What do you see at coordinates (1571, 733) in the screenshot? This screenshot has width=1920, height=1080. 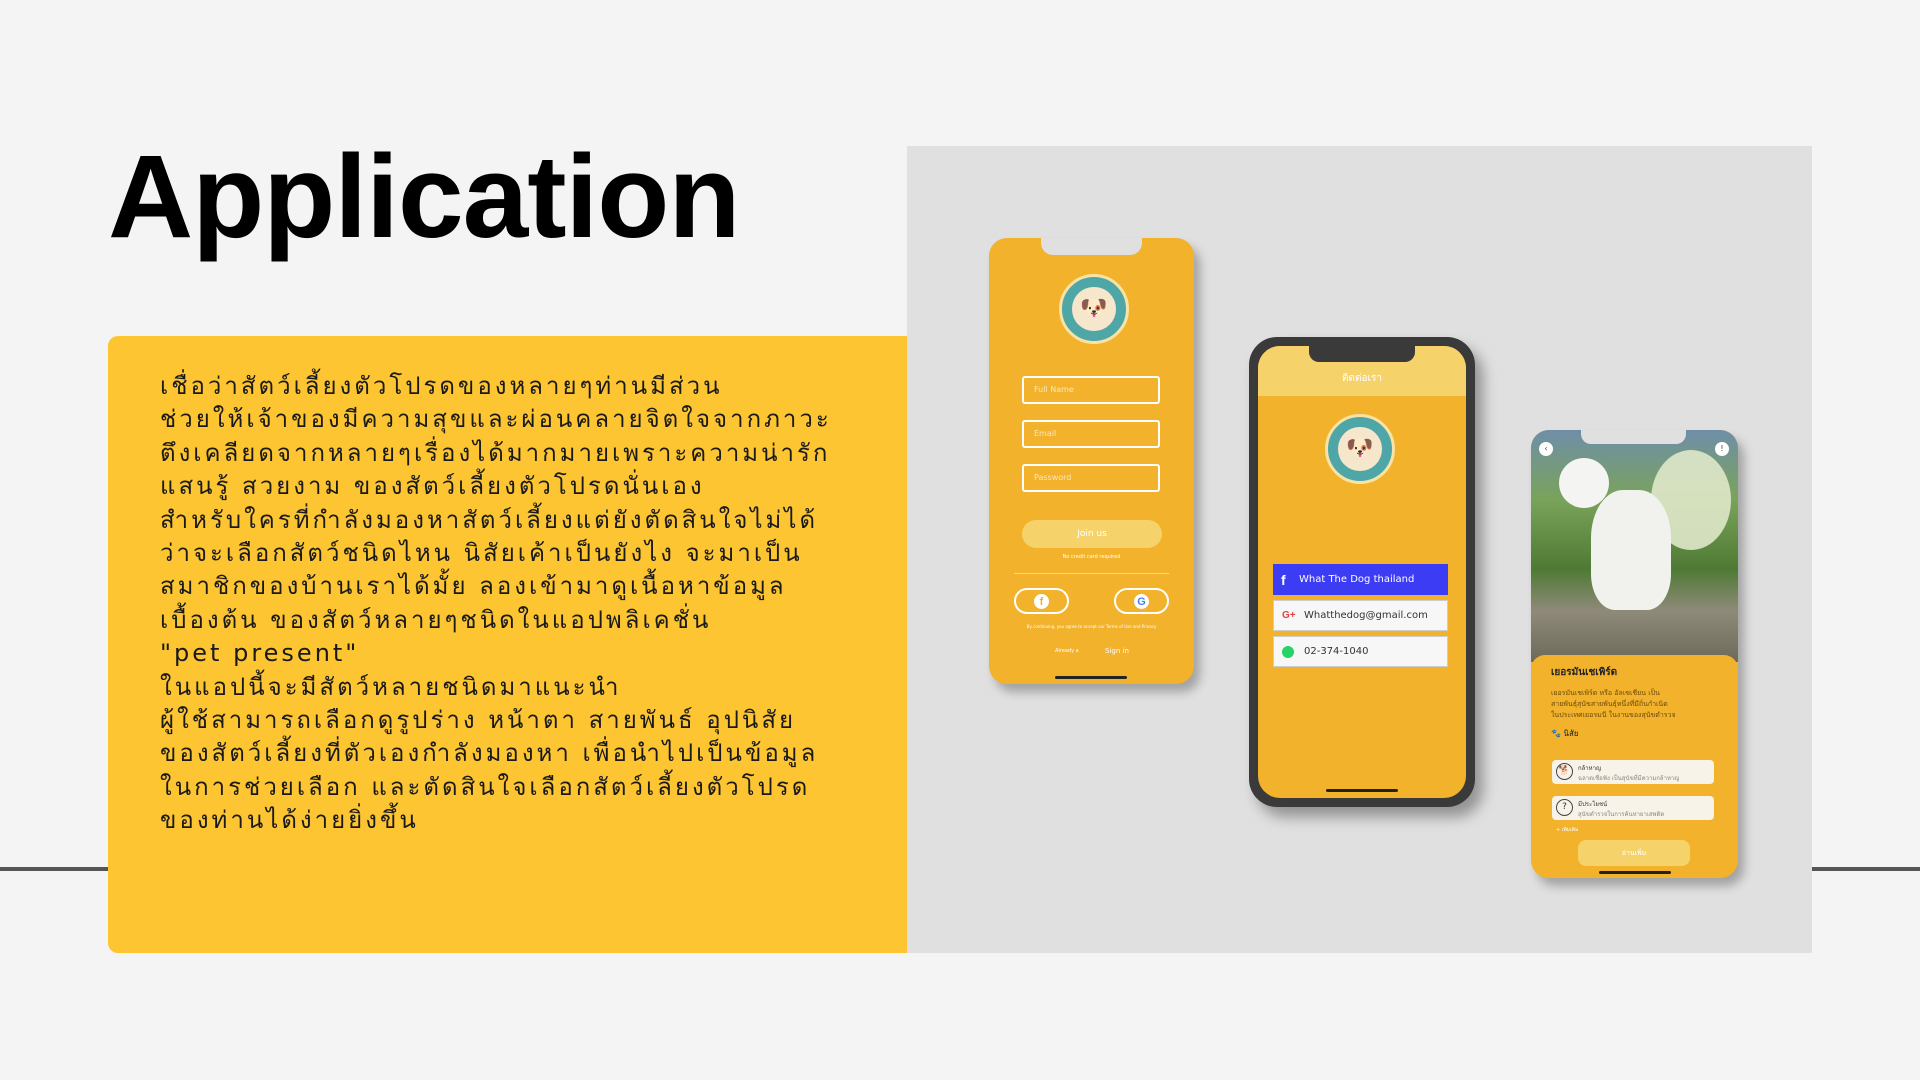 I see `traits-heading-label: นิสัย` at bounding box center [1571, 733].